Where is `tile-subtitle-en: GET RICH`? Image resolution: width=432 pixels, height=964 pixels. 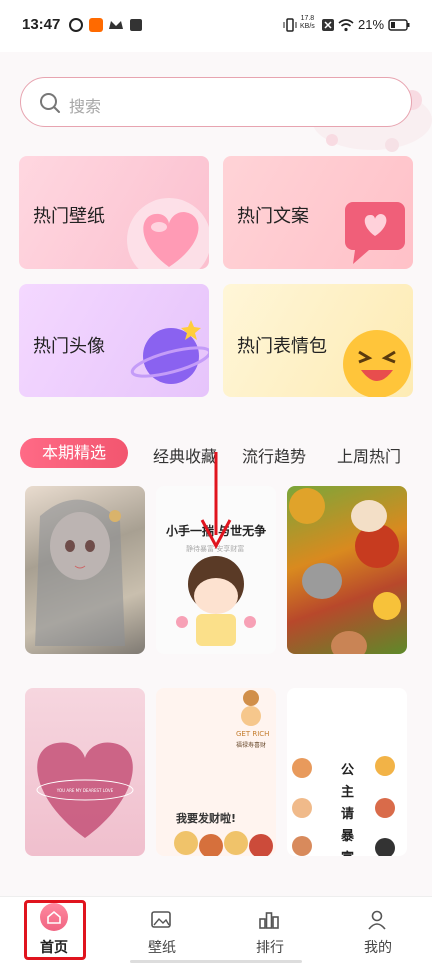 tile-subtitle-en: GET RICH is located at coordinates (253, 734).